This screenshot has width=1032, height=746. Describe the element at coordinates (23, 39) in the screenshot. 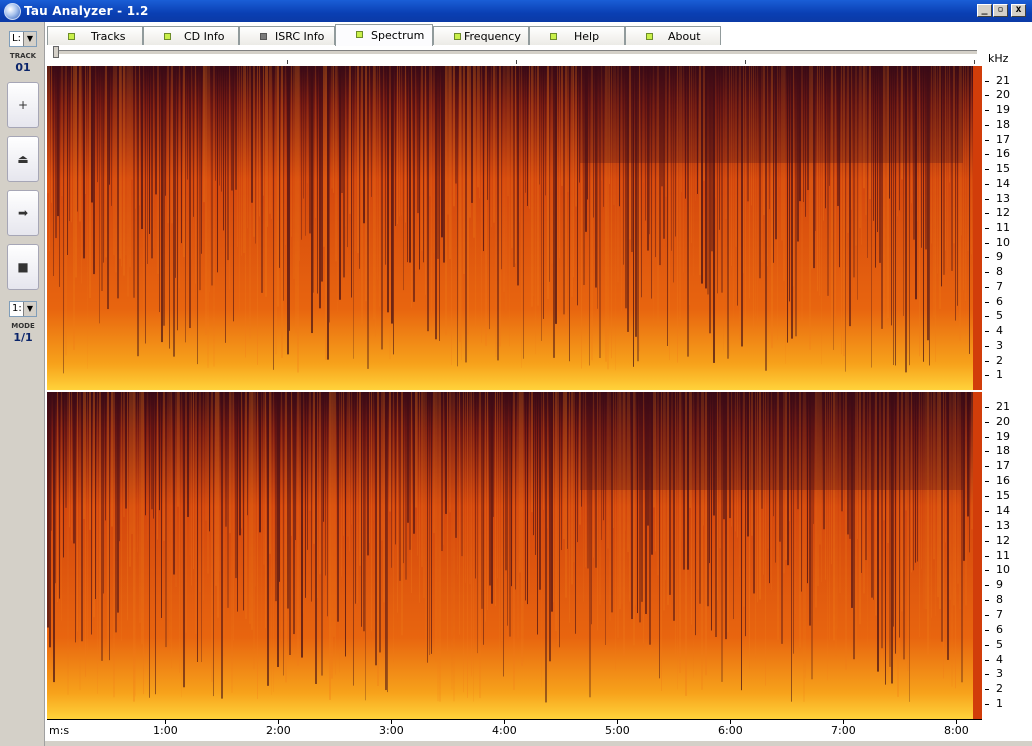

I see `track-select: L: ▼` at that location.